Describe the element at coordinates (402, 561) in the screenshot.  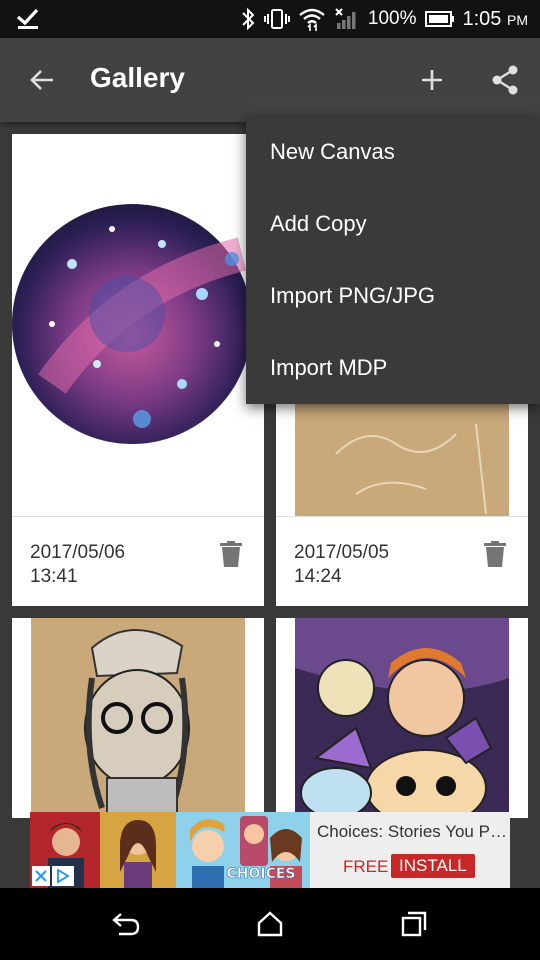
I see `card-footer: 2017/05/05 14:24` at that location.